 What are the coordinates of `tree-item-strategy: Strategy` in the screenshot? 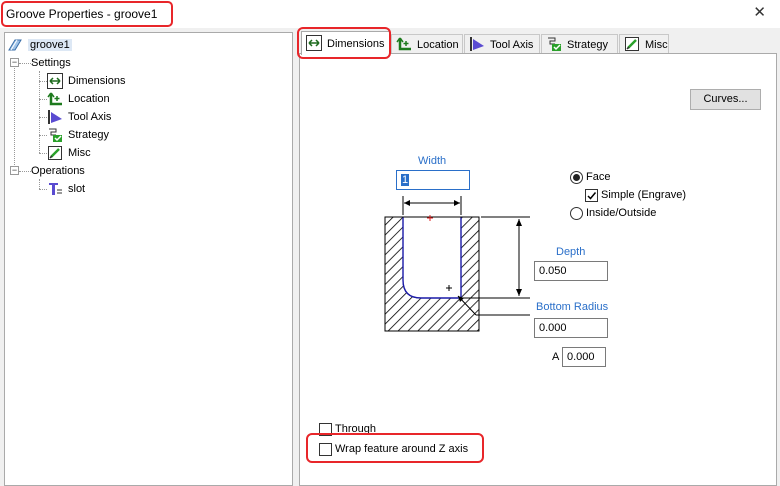 It's located at (78, 135).